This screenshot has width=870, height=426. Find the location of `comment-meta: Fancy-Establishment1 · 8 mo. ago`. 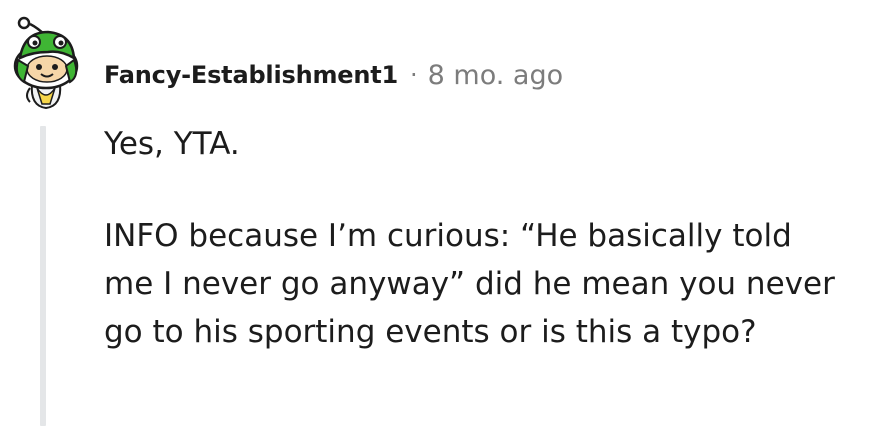

comment-meta: Fancy-Establishment1 · 8 mo. ago is located at coordinates (333, 75).